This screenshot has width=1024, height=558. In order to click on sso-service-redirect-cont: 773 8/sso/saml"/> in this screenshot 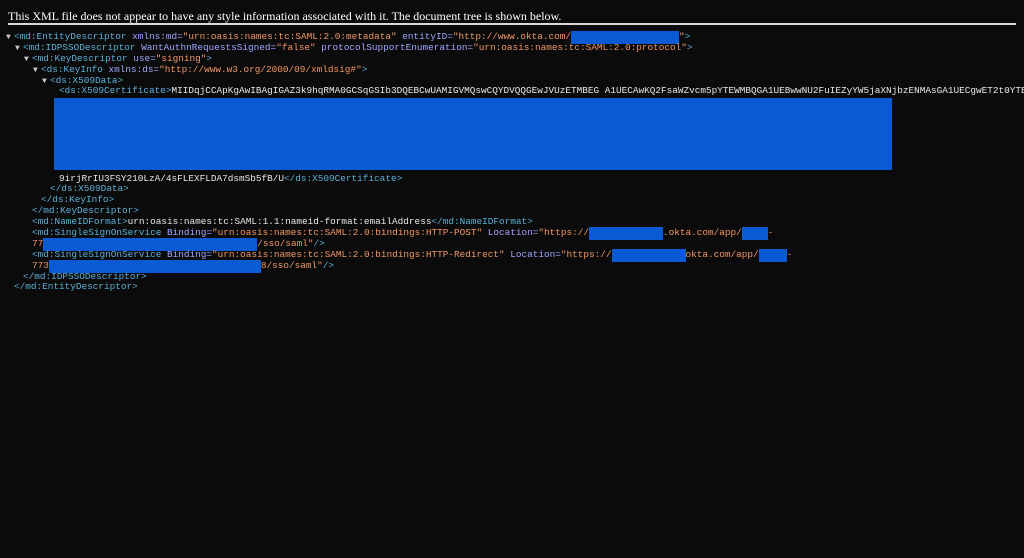, I will do `click(183, 266)`.